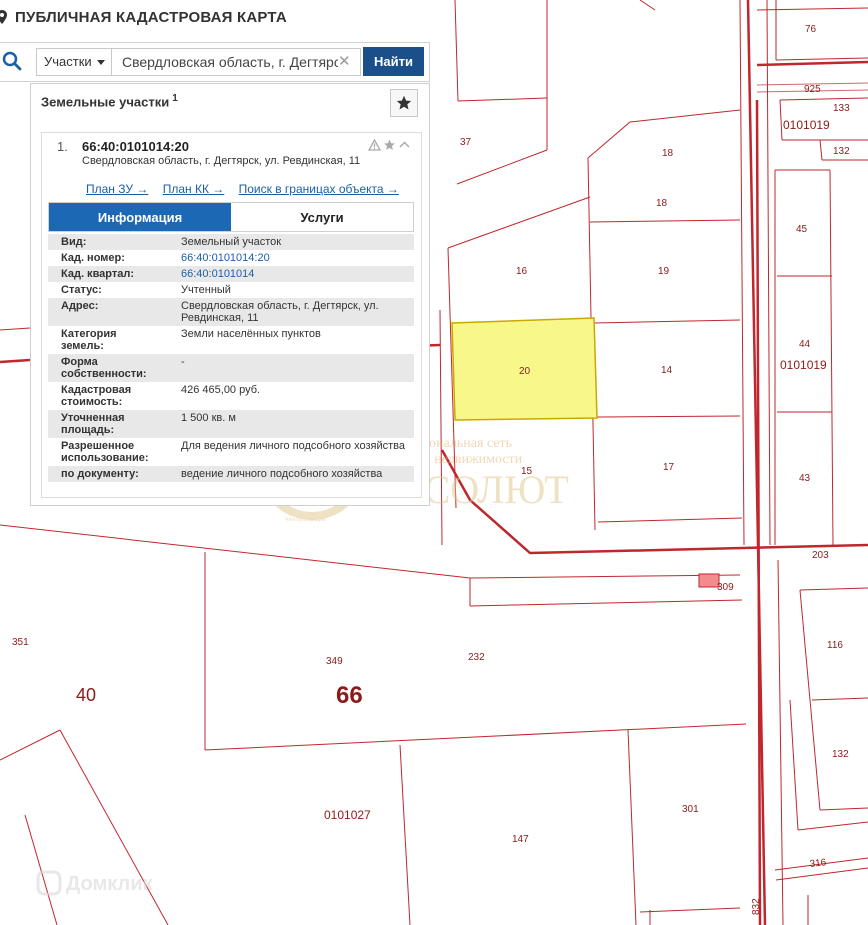 The width and height of the screenshot is (868, 925). What do you see at coordinates (221, 390) in the screenshot?
I see `attr-value: 426 465,00 руб.` at bounding box center [221, 390].